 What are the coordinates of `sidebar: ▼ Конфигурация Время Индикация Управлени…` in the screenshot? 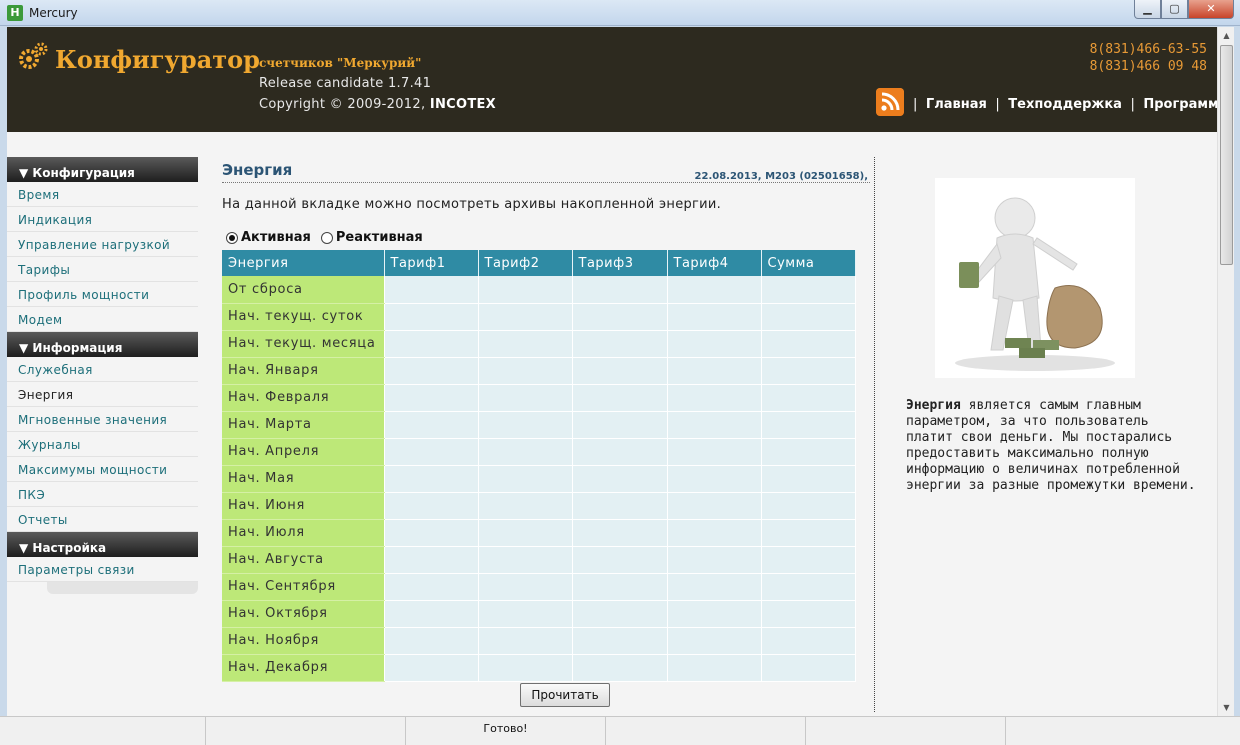 It's located at (102, 375).